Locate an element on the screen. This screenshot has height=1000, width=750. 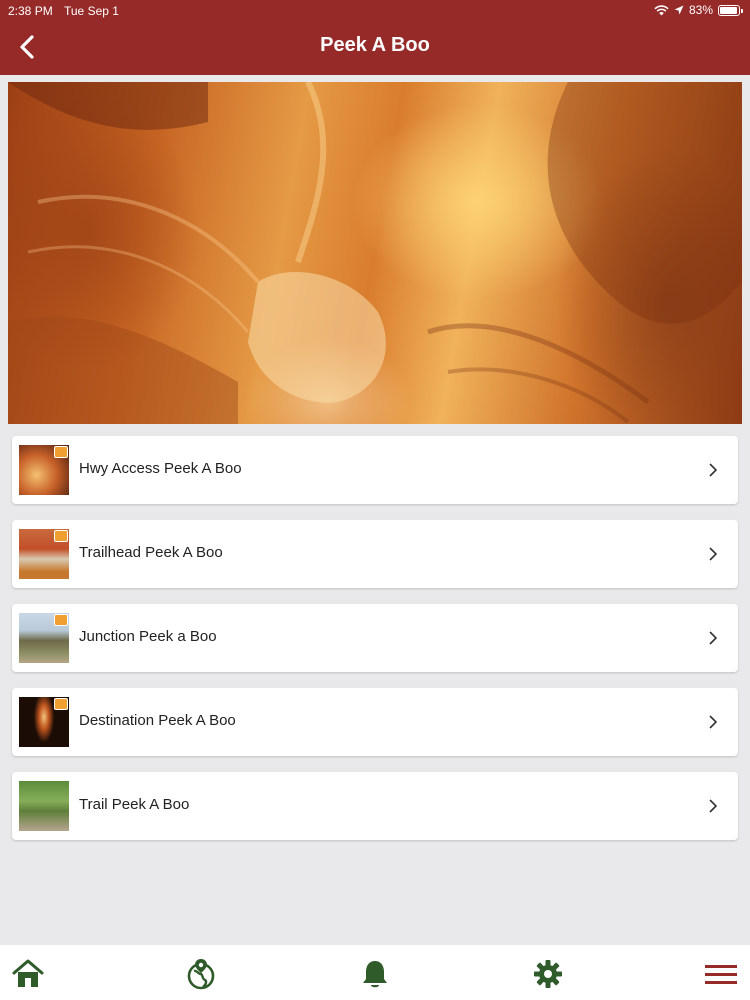
list-item-label: Trail Peek A Boo is located at coordinates (134, 804).